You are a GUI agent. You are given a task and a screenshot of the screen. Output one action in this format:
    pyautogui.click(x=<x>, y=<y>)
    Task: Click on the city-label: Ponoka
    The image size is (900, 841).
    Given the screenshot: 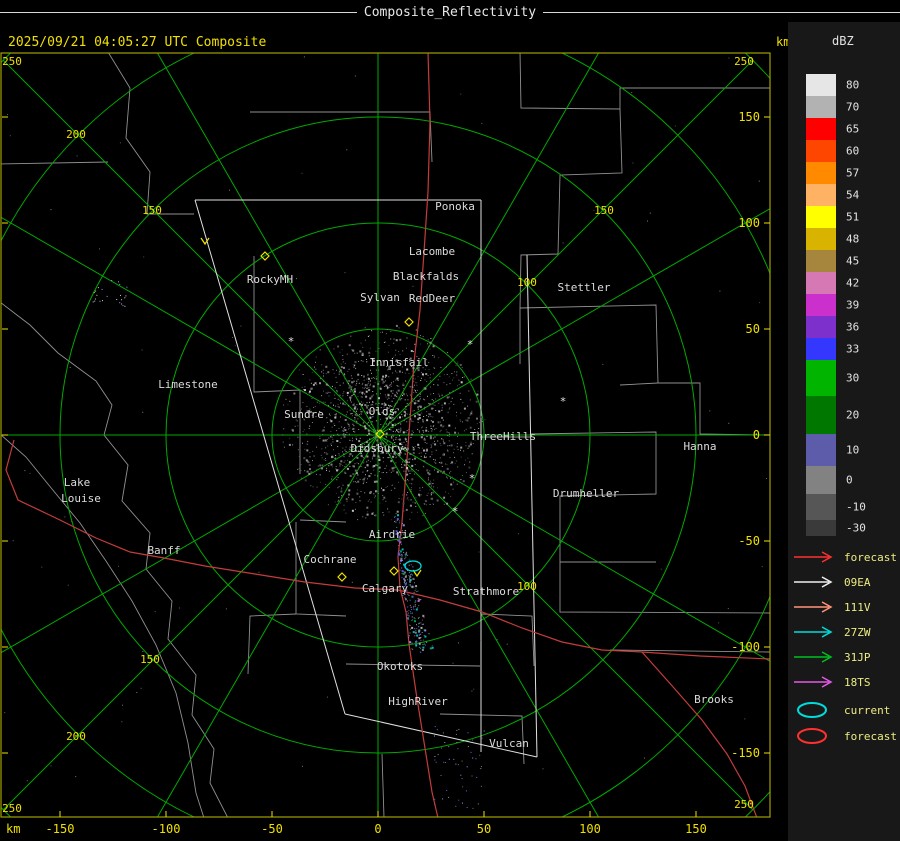 What is the action you would take?
    pyautogui.click(x=455, y=206)
    